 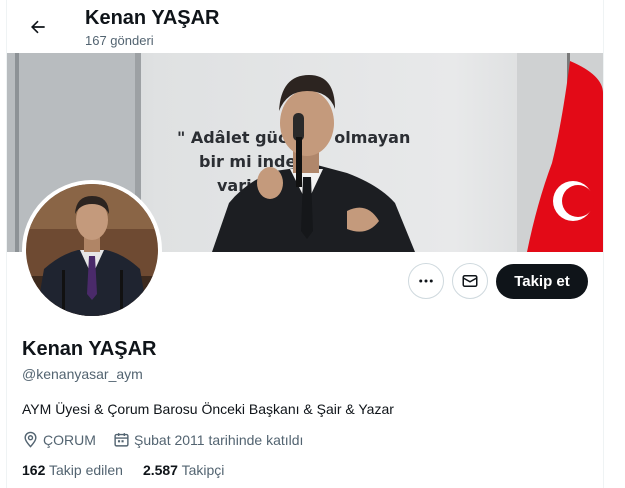 I want to click on more-horizontal-icon, so click(x=426, y=281).